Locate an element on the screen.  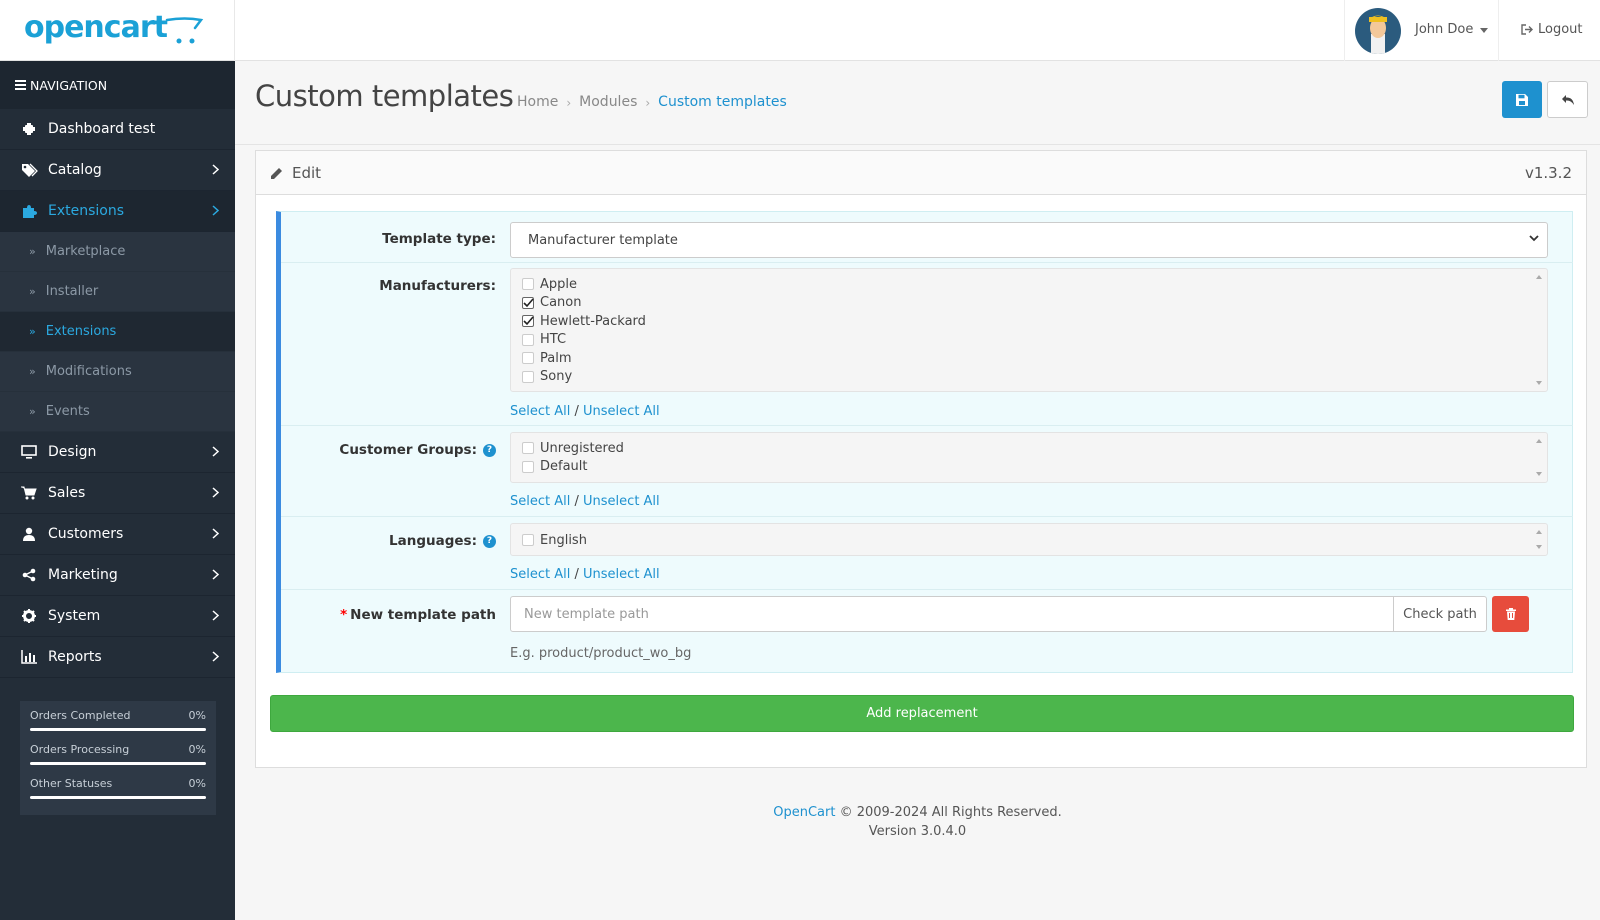
chevron-down-icon is located at coordinates (1534, 238).